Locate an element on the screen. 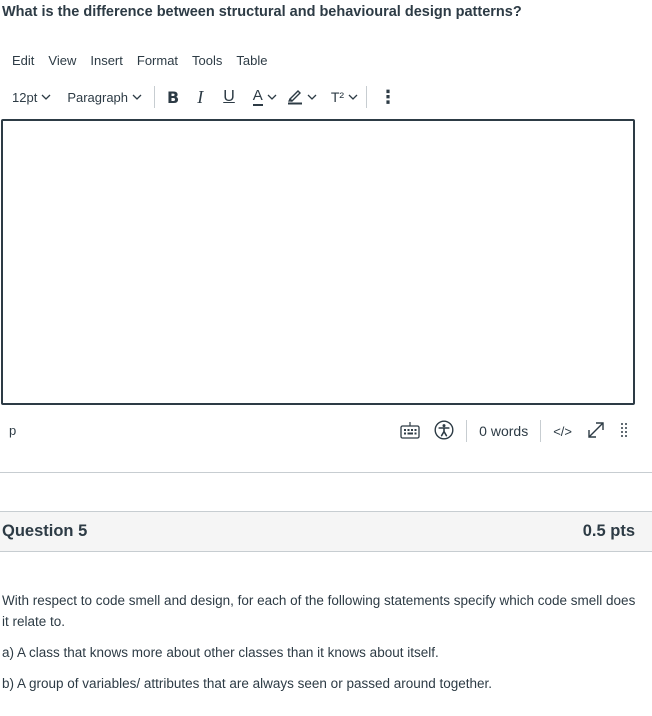  font-size-dropdown: 12pt is located at coordinates (31, 97).